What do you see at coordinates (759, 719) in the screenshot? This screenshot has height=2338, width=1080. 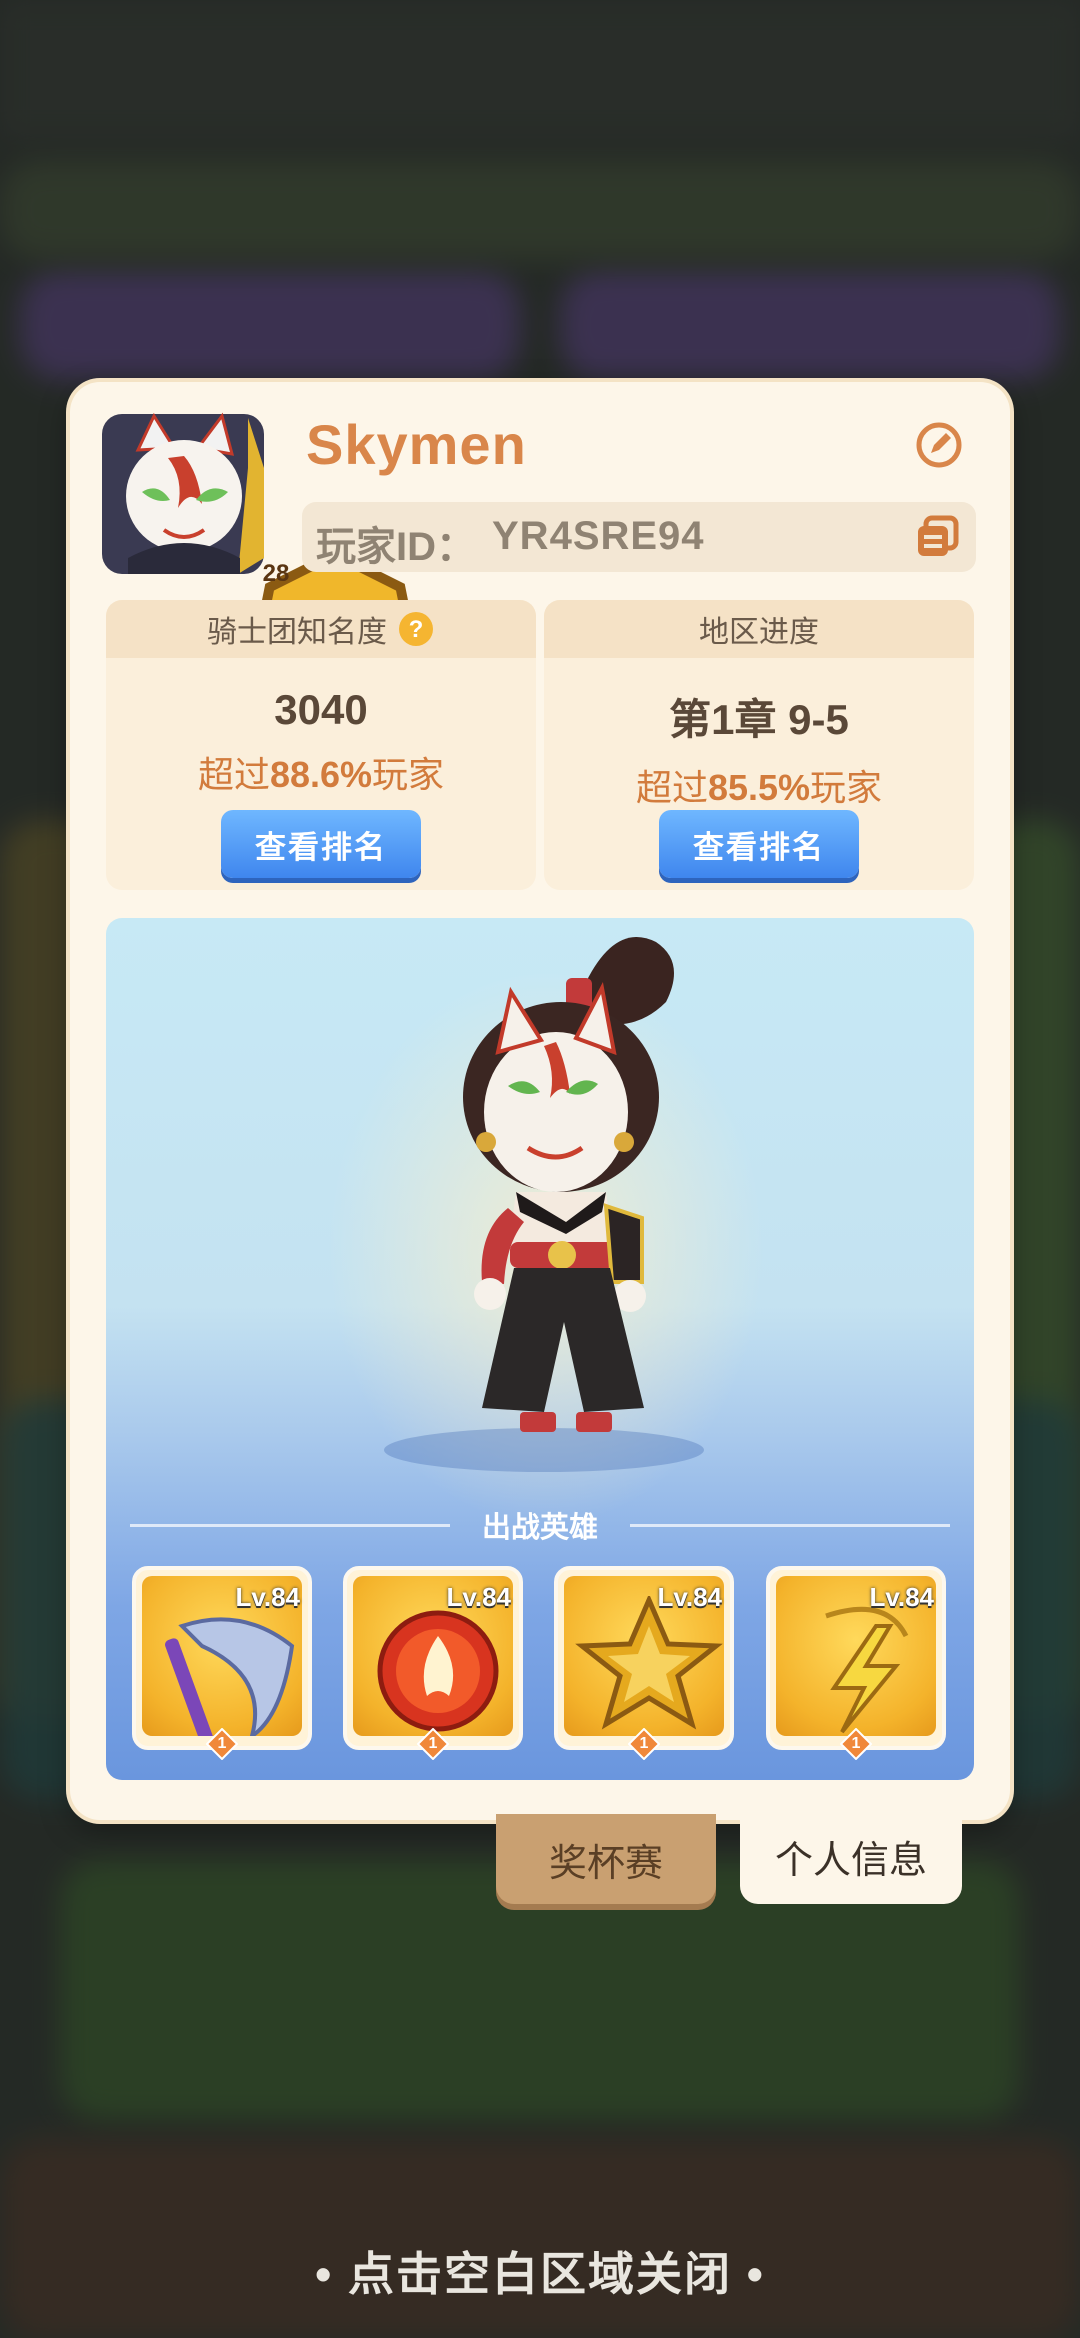 I see `region-value: 第1章 9-5` at bounding box center [759, 719].